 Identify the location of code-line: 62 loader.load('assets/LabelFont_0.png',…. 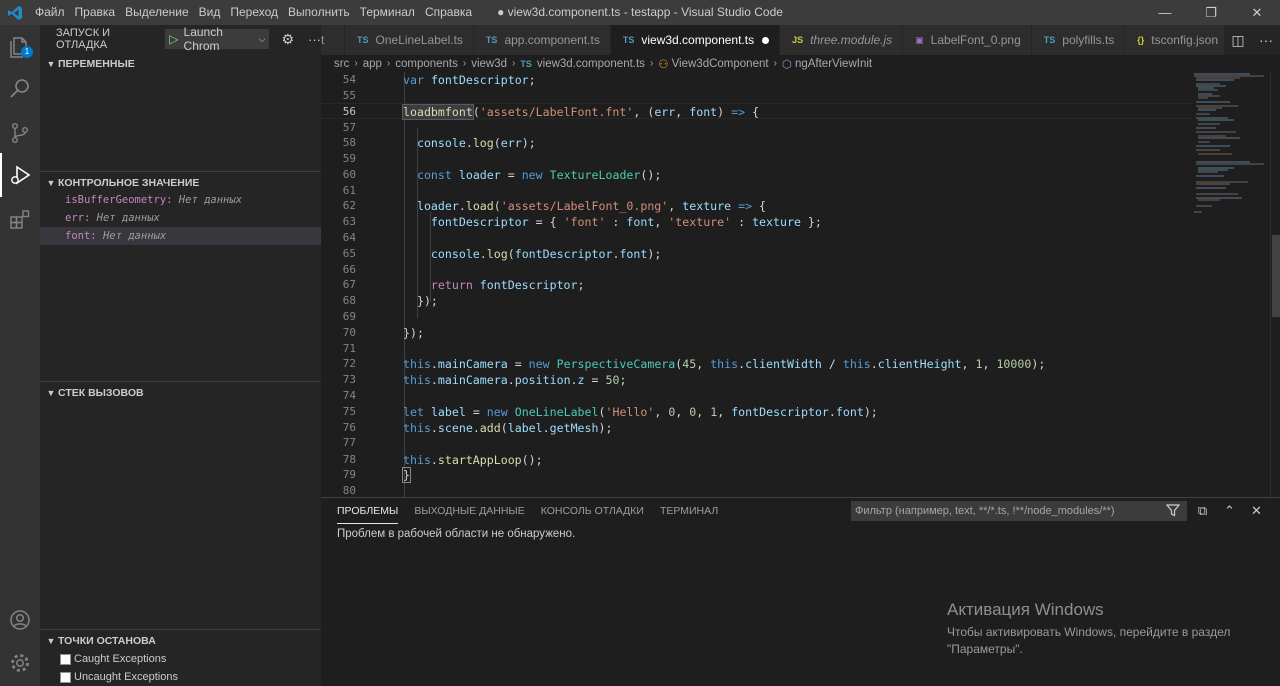
(756, 206).